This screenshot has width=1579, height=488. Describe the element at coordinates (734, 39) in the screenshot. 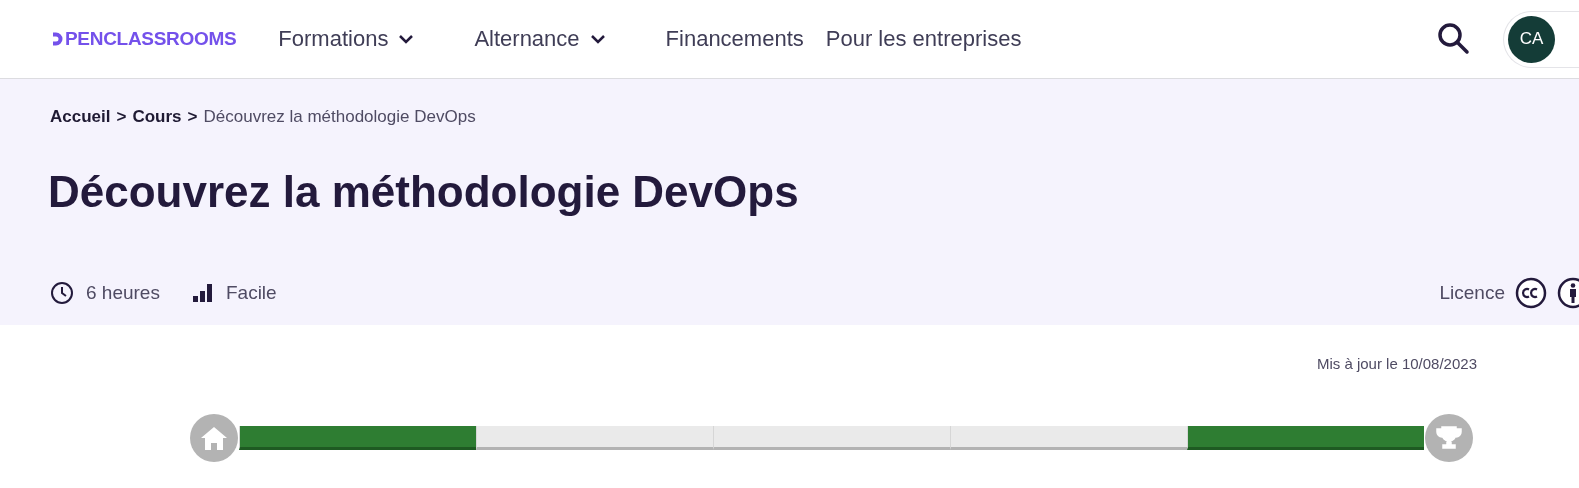

I see `nav-link: Financements` at that location.